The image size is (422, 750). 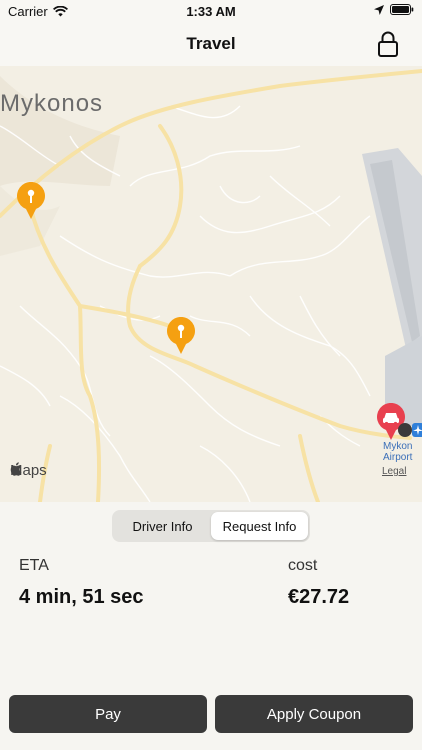 I want to click on location-pin-pickup, so click(x=31, y=201).